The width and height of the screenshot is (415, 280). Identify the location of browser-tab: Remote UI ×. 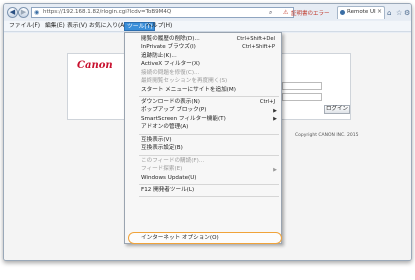
(361, 12).